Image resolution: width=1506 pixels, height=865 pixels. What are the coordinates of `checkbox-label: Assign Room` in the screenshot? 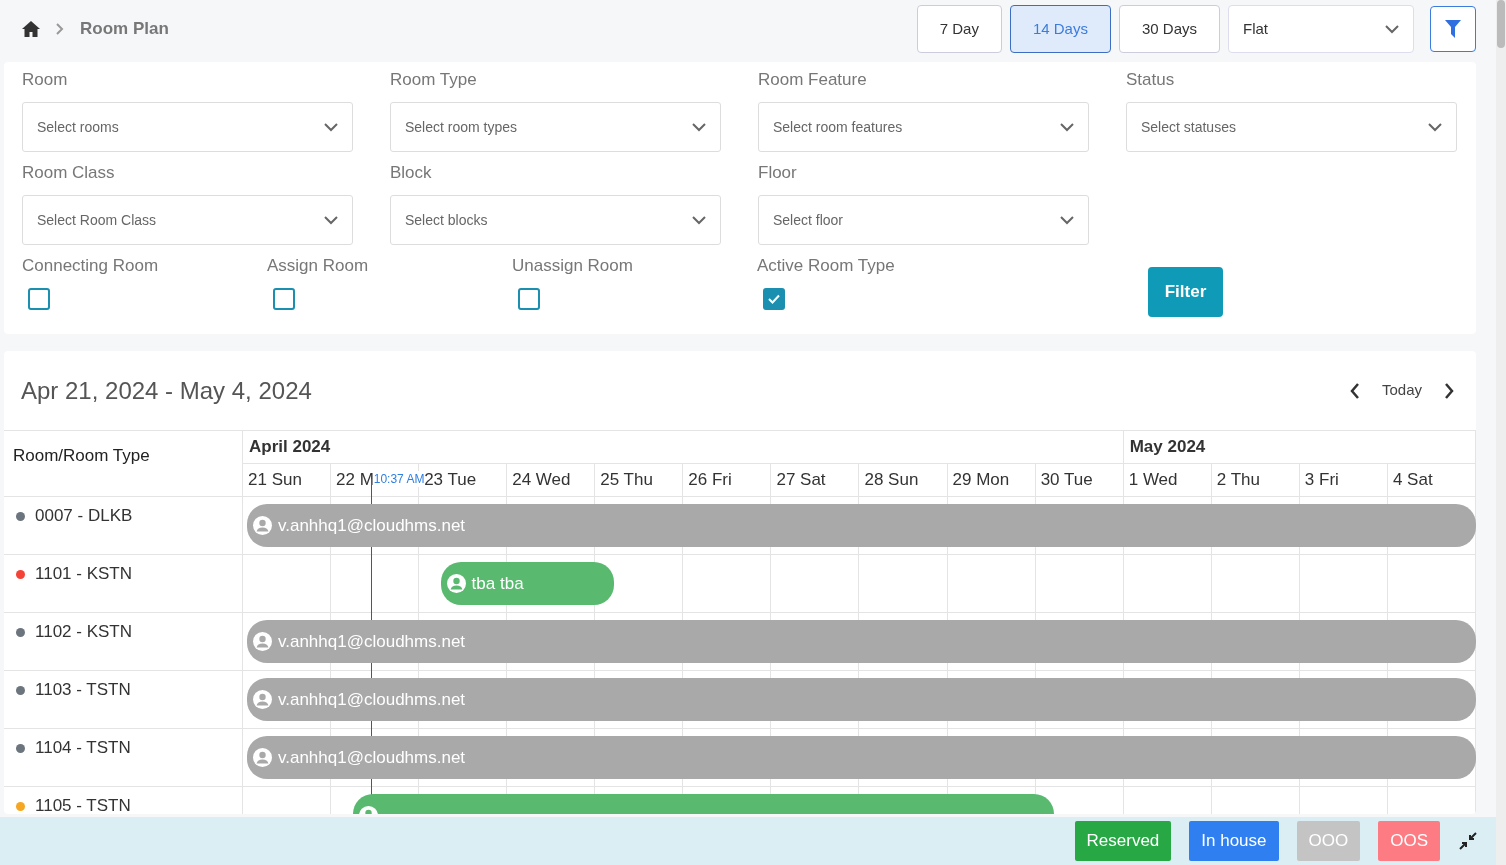 It's located at (318, 266).